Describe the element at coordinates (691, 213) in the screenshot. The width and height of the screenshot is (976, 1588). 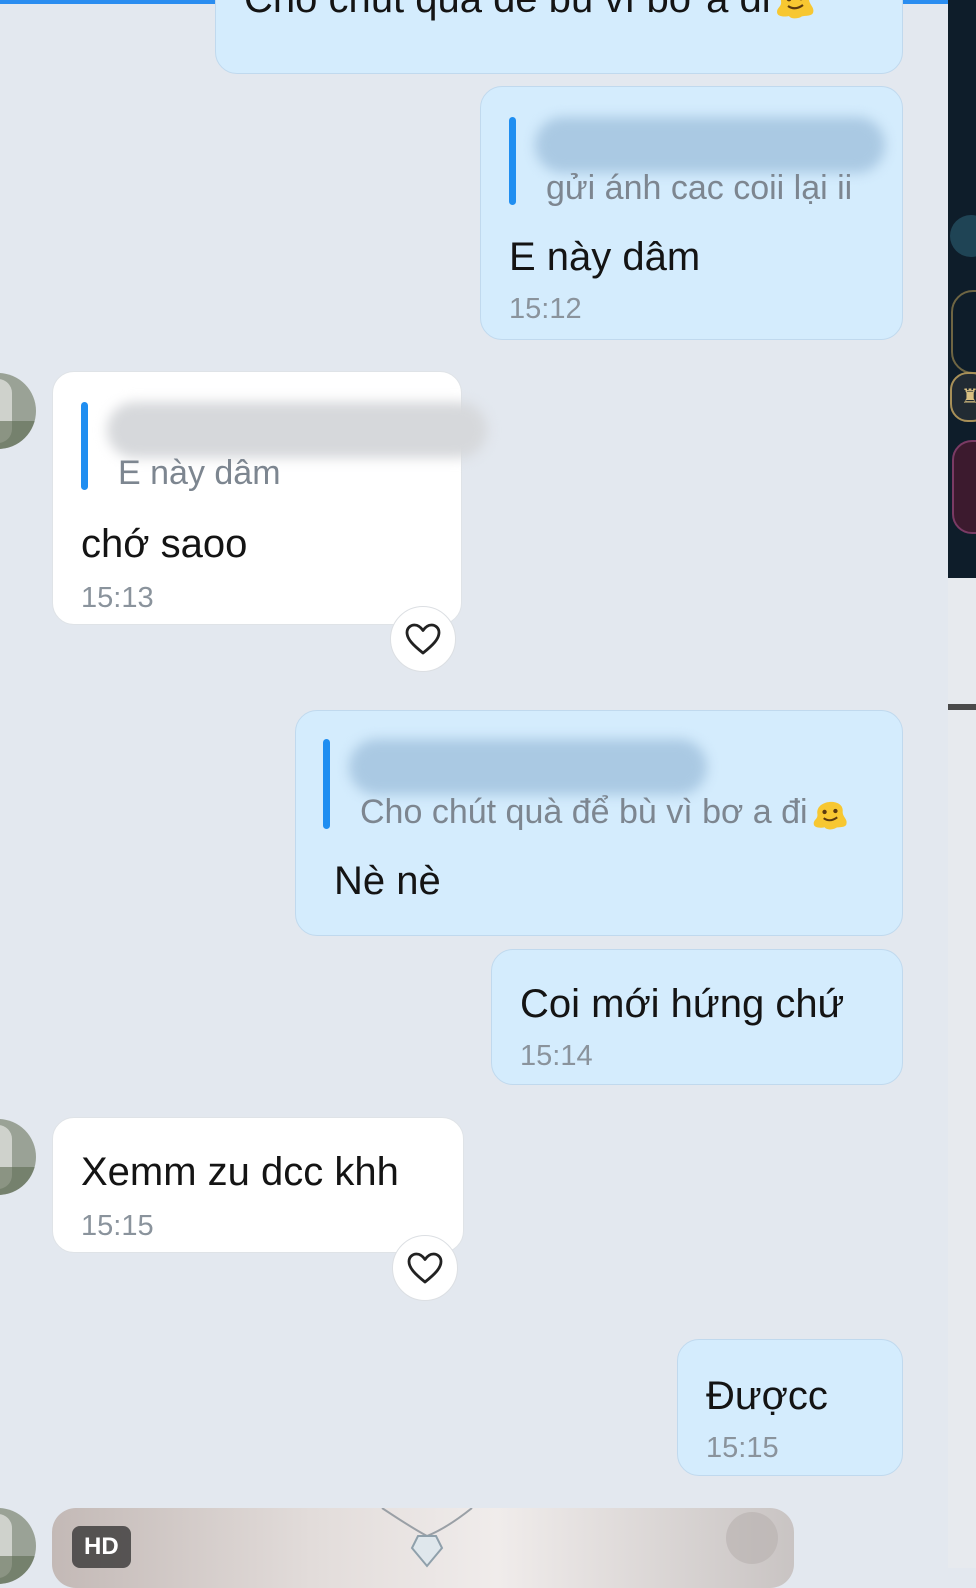
I see `message-bubble-sent: gửi ánh cac coii lại ii E này dâm 15:12` at that location.